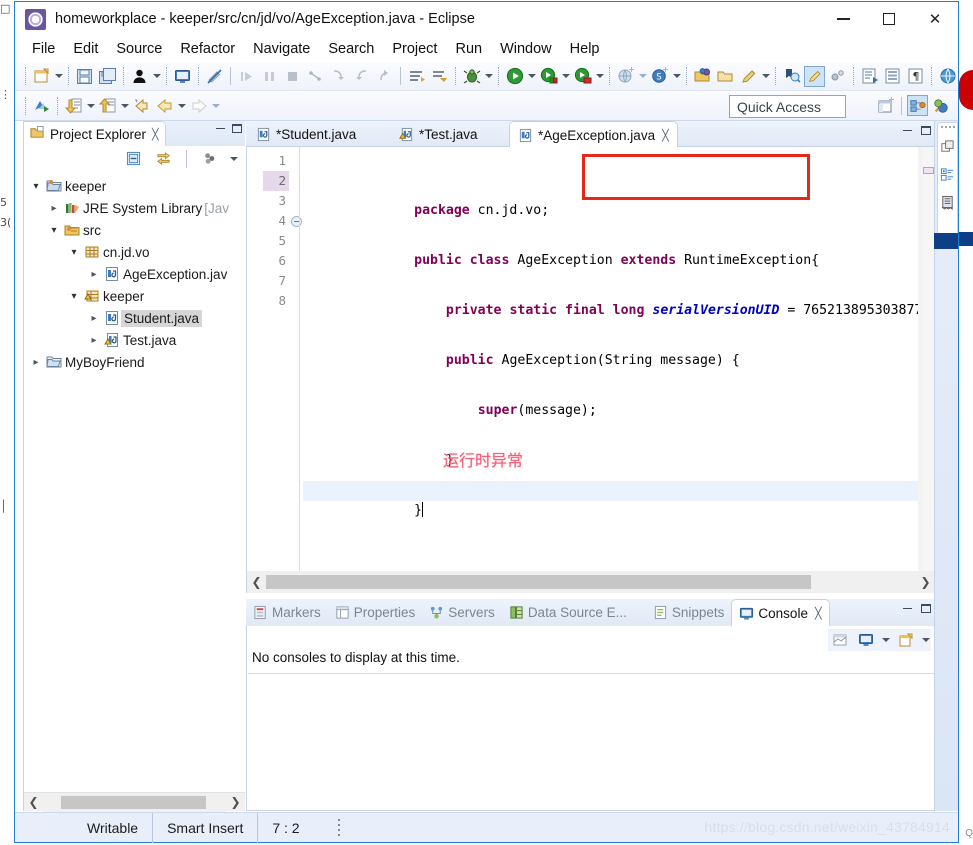  Describe the element at coordinates (689, 612) in the screenshot. I see `tab-snippets: Snippets` at that location.